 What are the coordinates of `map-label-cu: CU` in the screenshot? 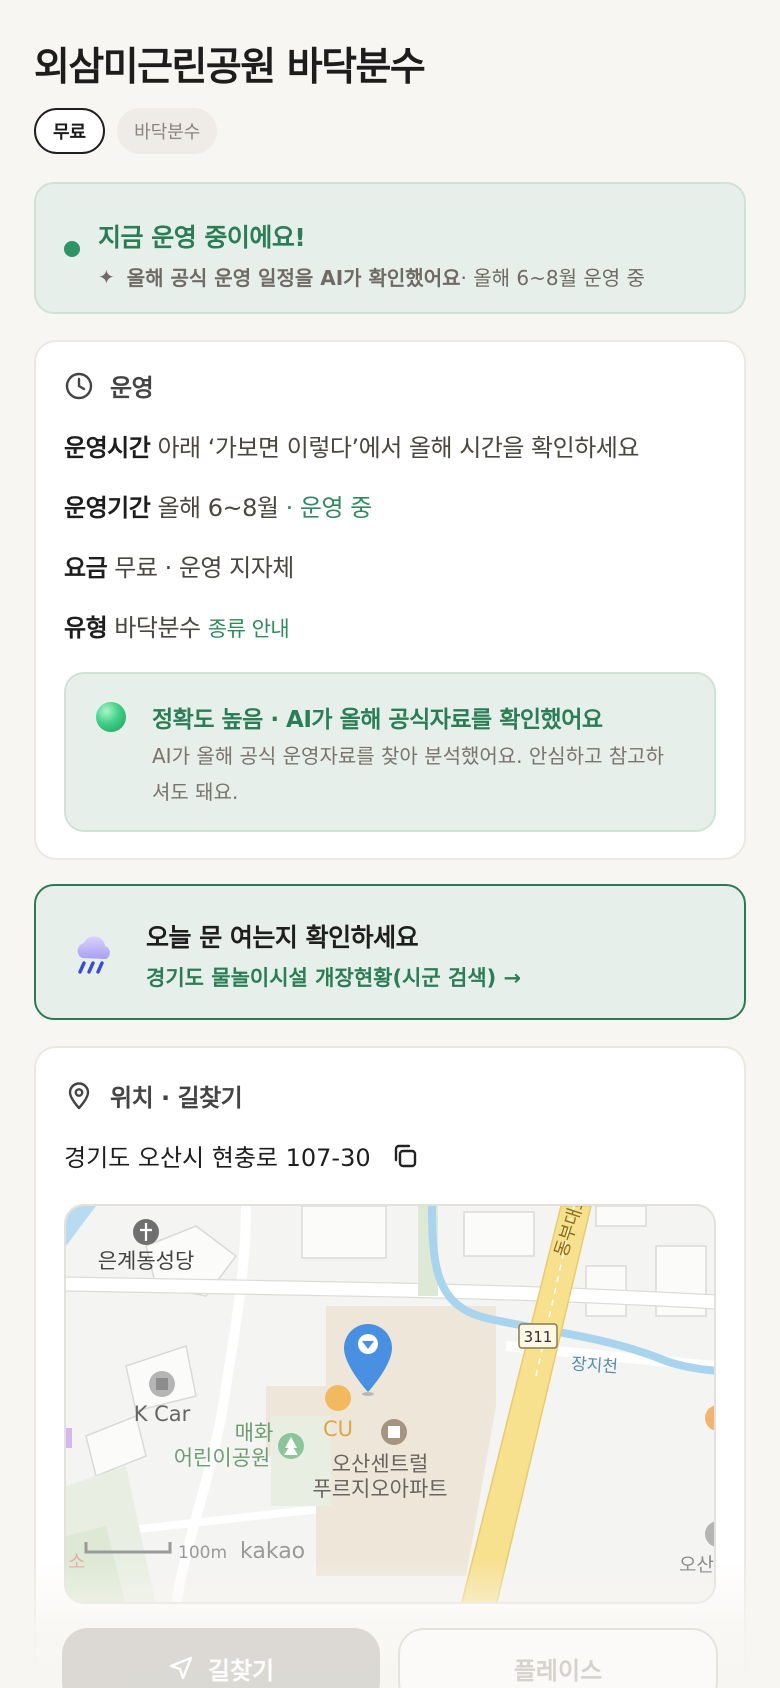 It's located at (338, 1429).